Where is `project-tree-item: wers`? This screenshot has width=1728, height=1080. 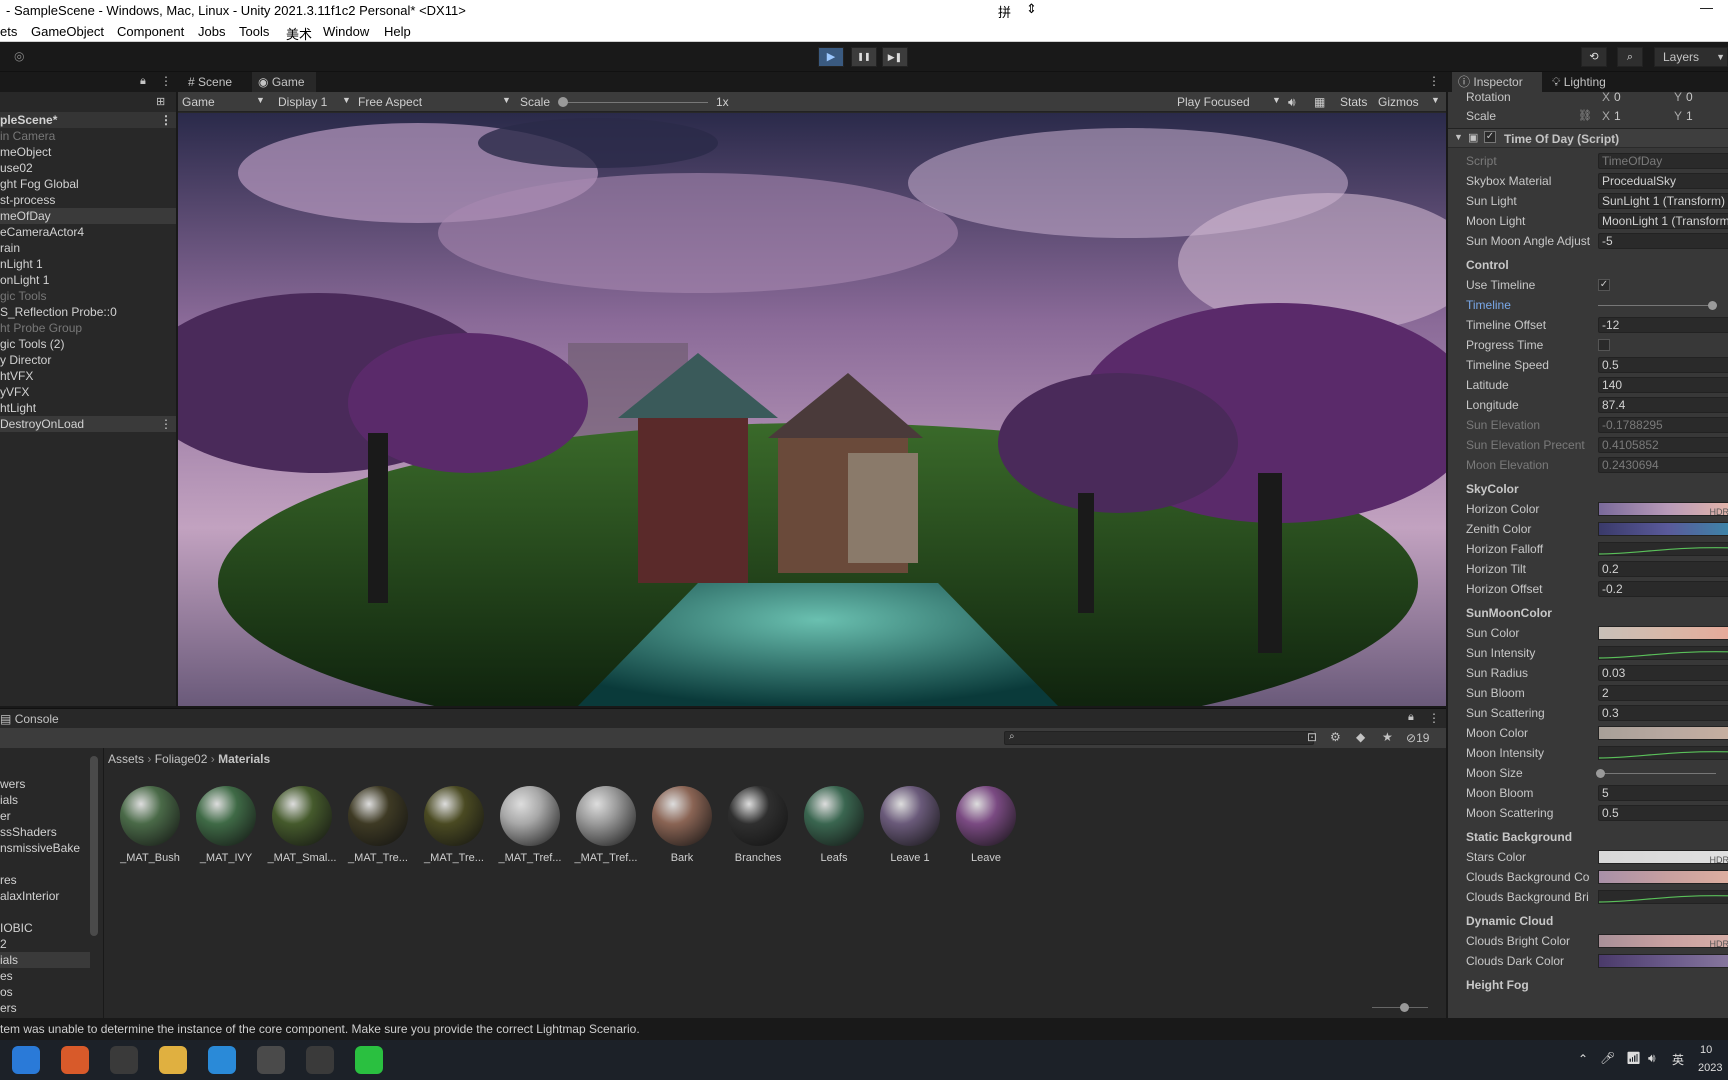 project-tree-item: wers is located at coordinates (45, 784).